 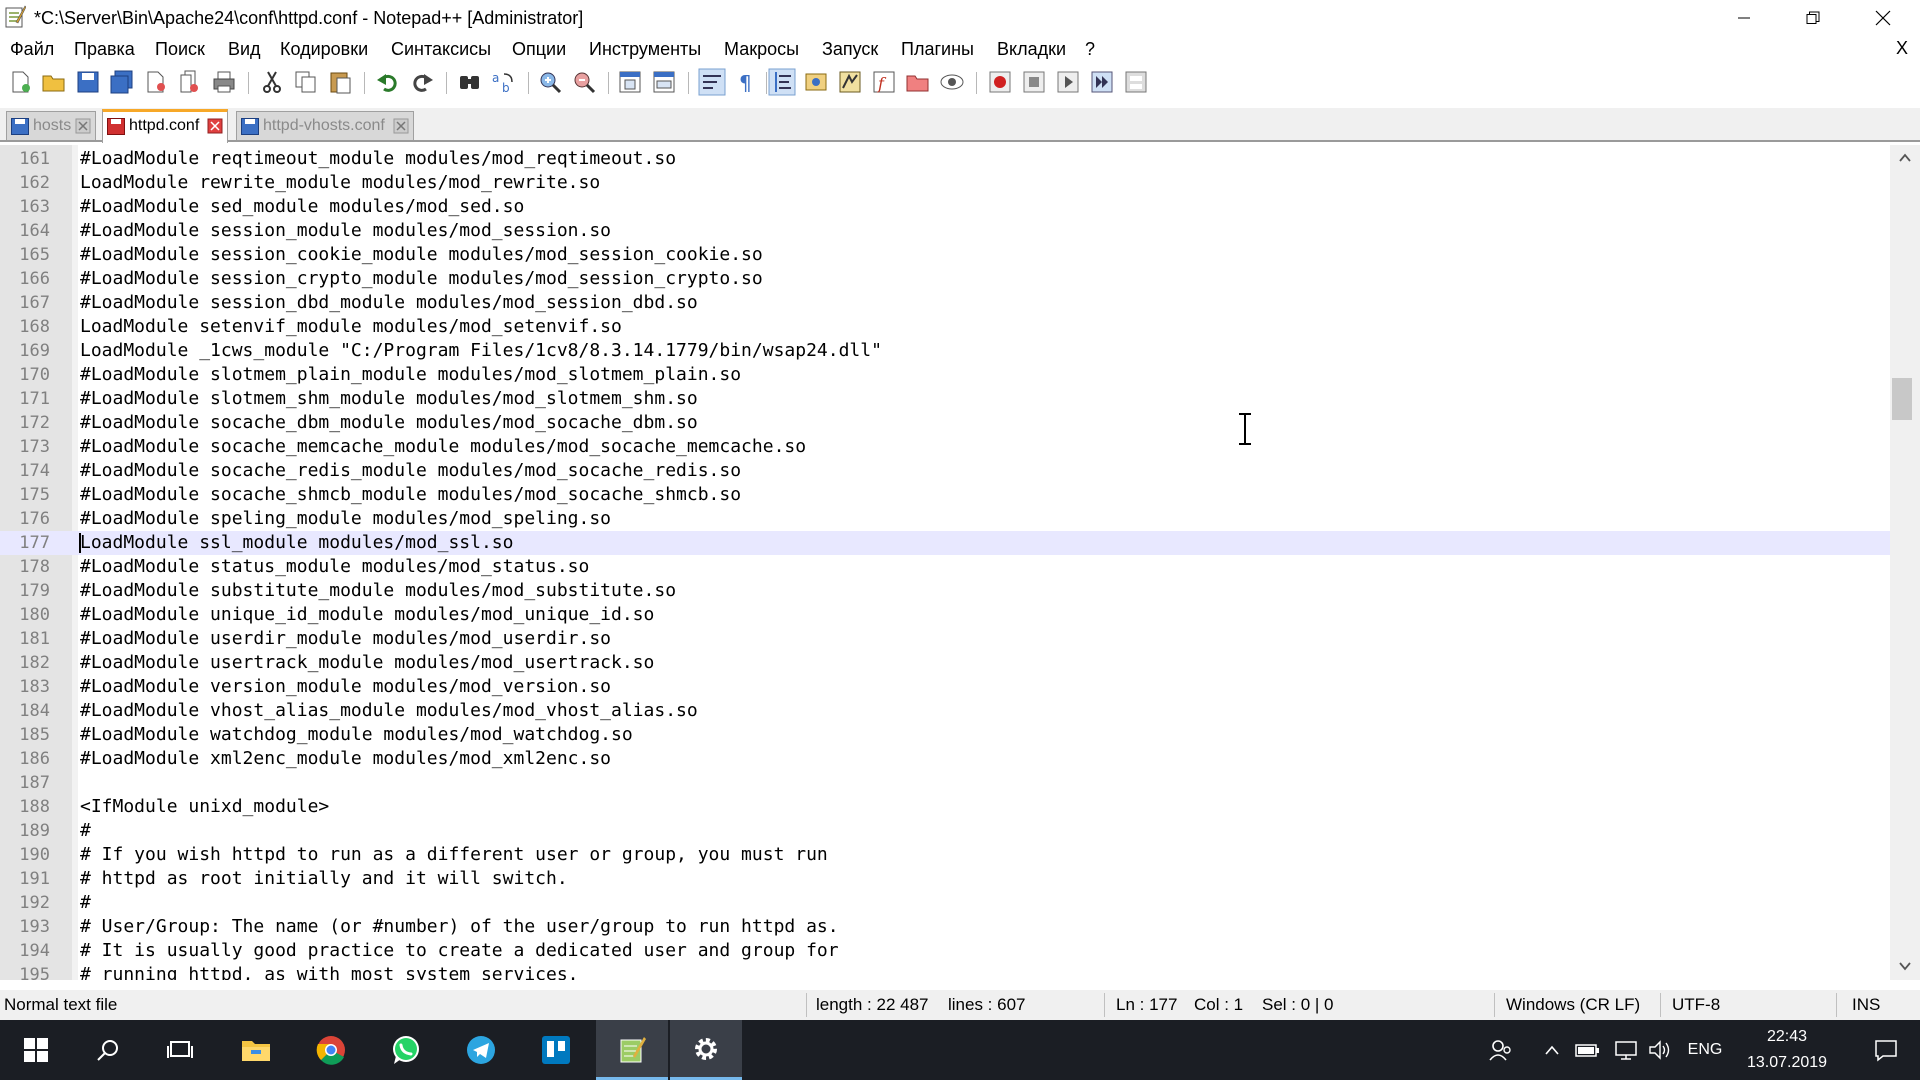 I want to click on indent-guide-icon, so click(x=782, y=82).